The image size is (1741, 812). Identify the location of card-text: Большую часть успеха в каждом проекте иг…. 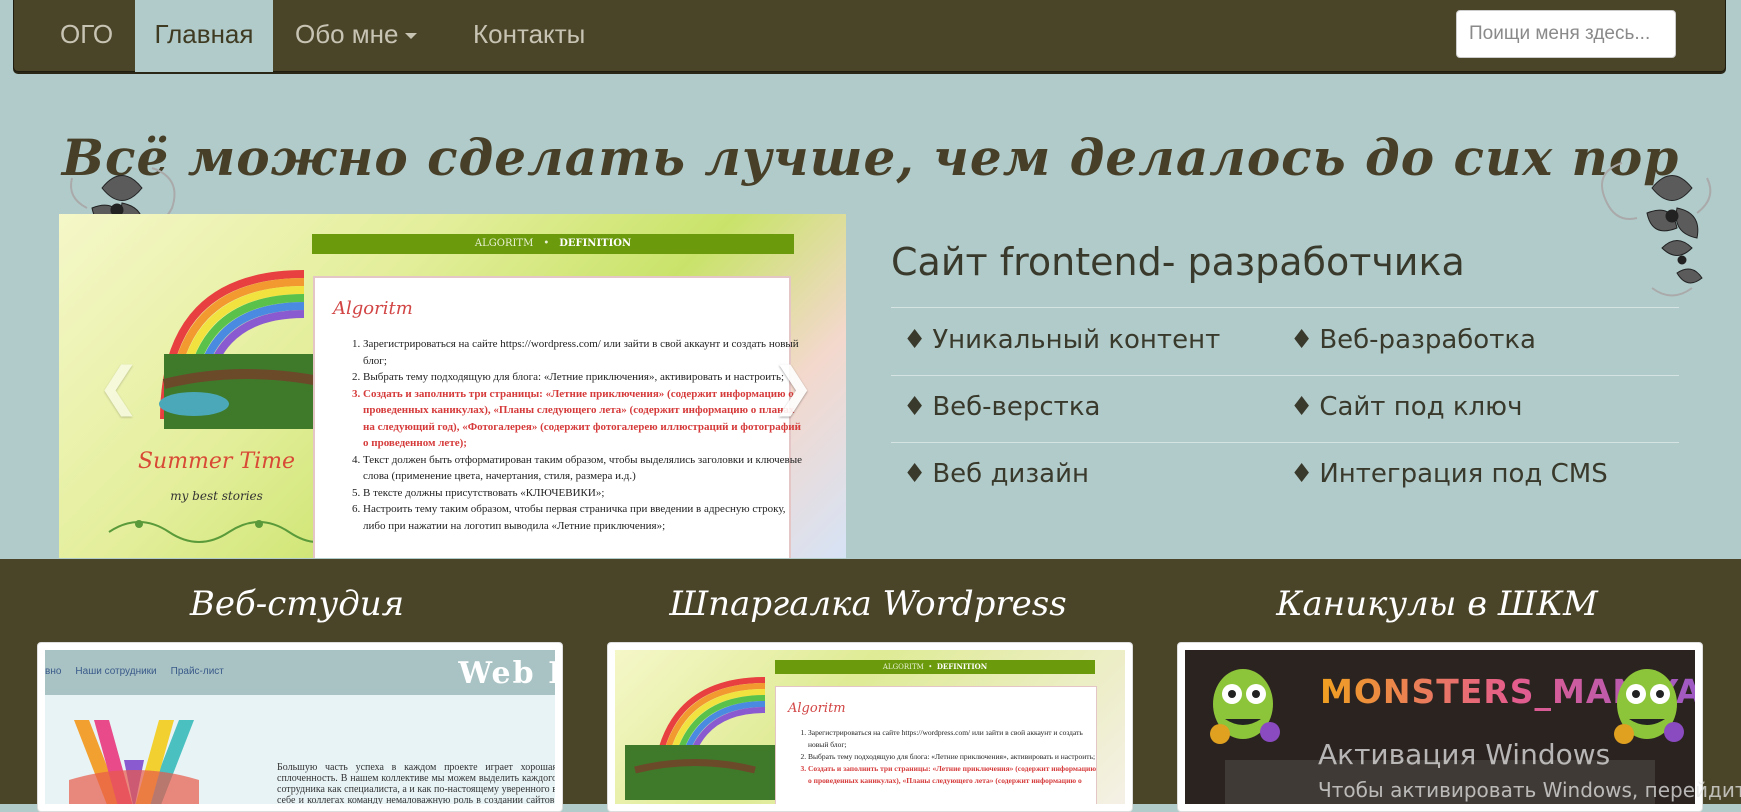
(416, 783).